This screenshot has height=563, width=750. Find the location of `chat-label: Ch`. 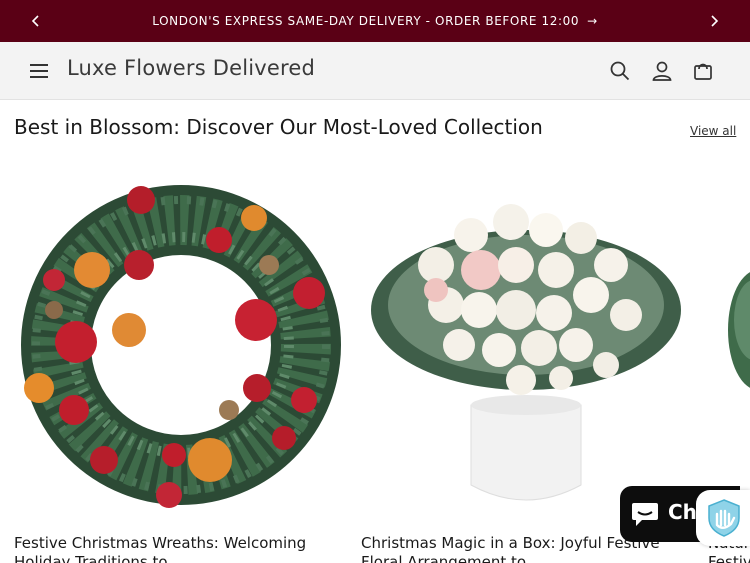

chat-label: Ch is located at coordinates (682, 512).